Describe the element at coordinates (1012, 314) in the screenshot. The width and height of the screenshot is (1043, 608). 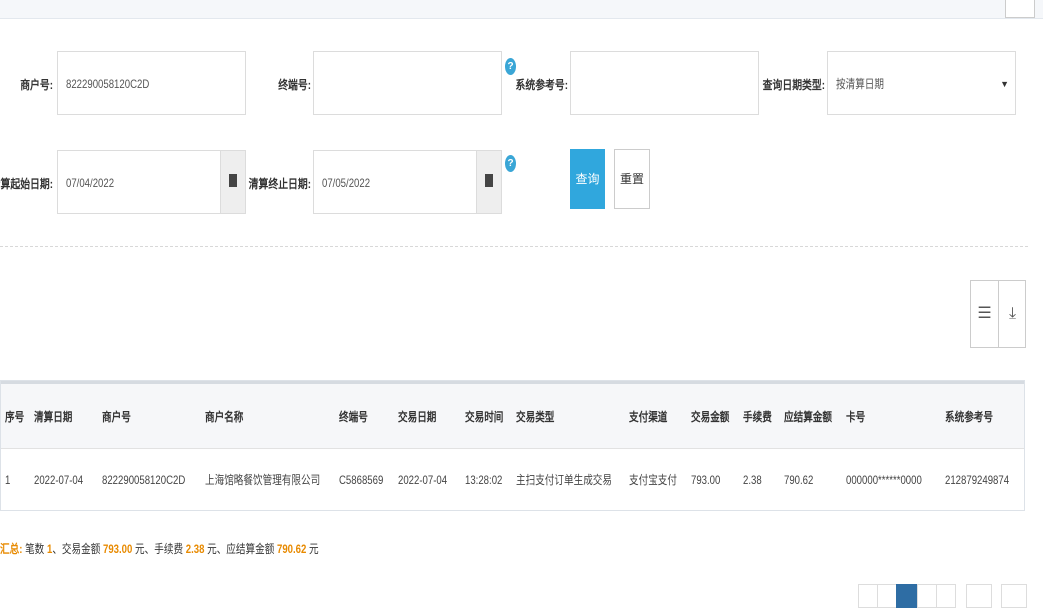
I see `download-icon: ⤓` at that location.